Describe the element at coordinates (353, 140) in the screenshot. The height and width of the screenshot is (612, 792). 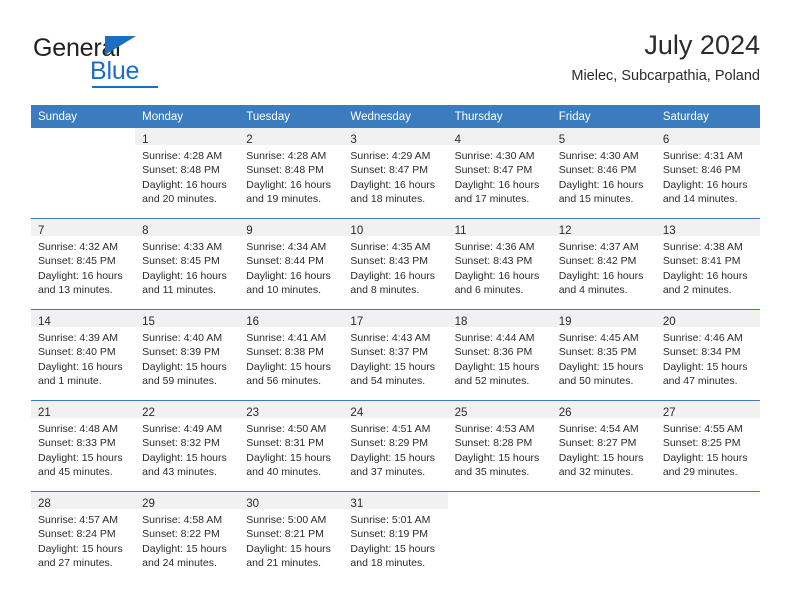
I see `day-number: 3` at that location.